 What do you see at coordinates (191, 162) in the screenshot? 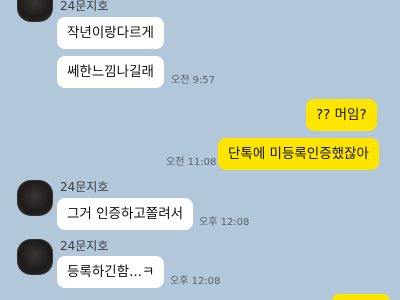
I see `timestamp: 오전 11:08` at bounding box center [191, 162].